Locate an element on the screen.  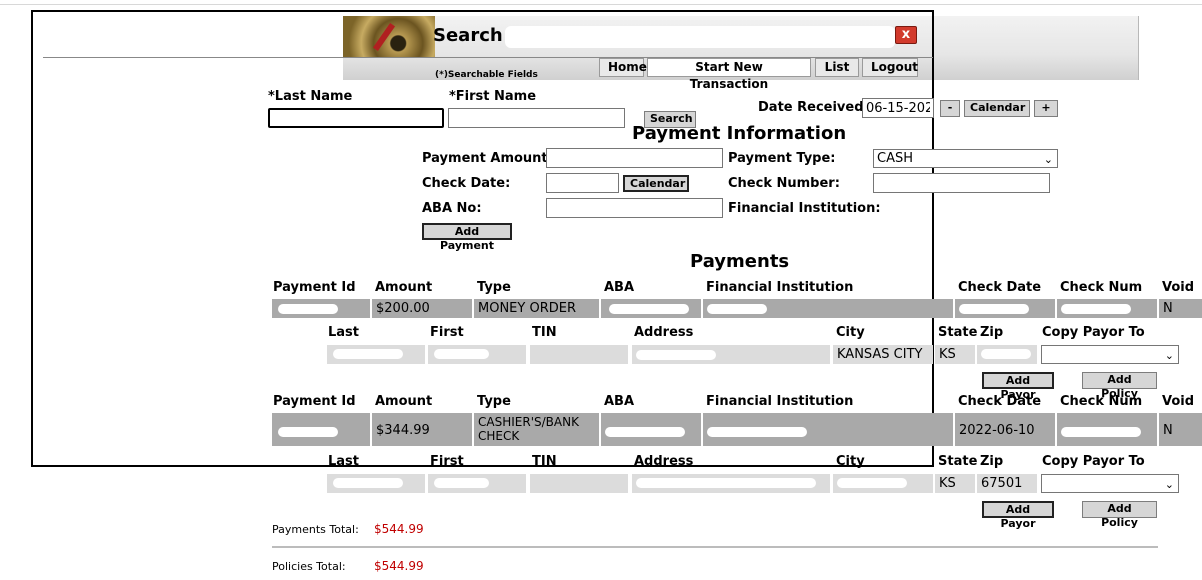
row1-type: MONEY ORDER is located at coordinates (536, 308).